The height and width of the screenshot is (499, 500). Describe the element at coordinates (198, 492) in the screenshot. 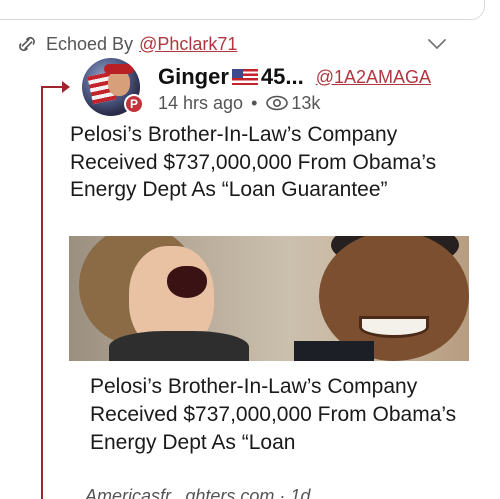

I see `link-source: Americasfr...ghters.com · 1d` at that location.